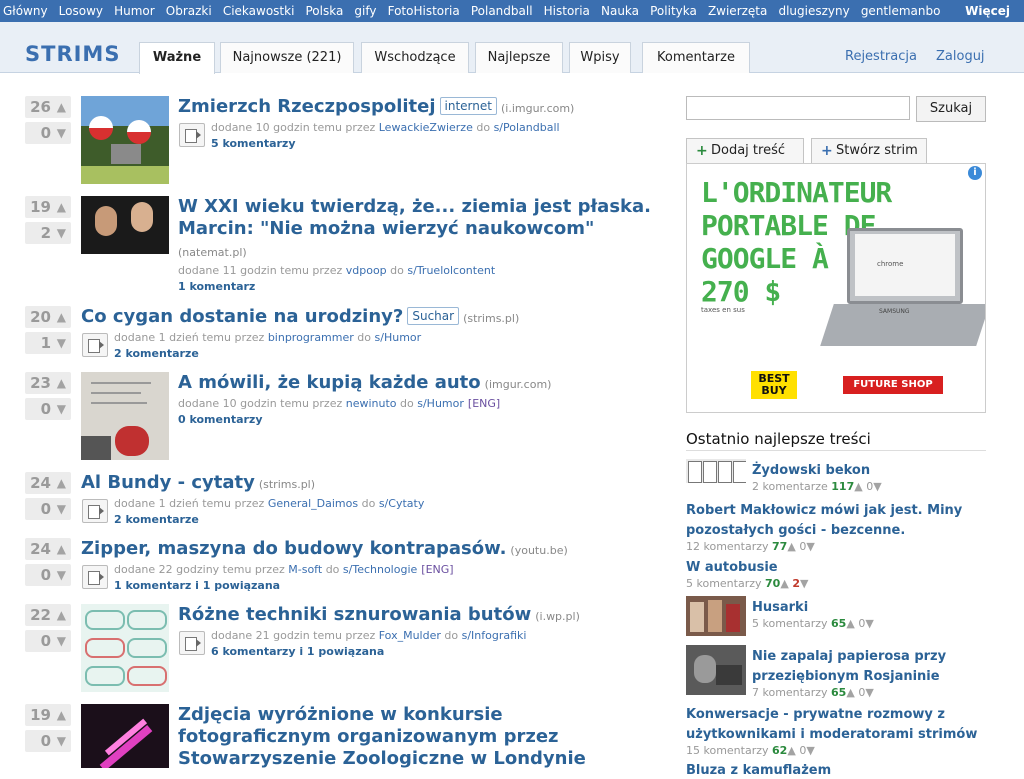 The image size is (1024, 779). Describe the element at coordinates (48, 233) in the screenshot. I see `downvote-button: 2 ▼` at that location.